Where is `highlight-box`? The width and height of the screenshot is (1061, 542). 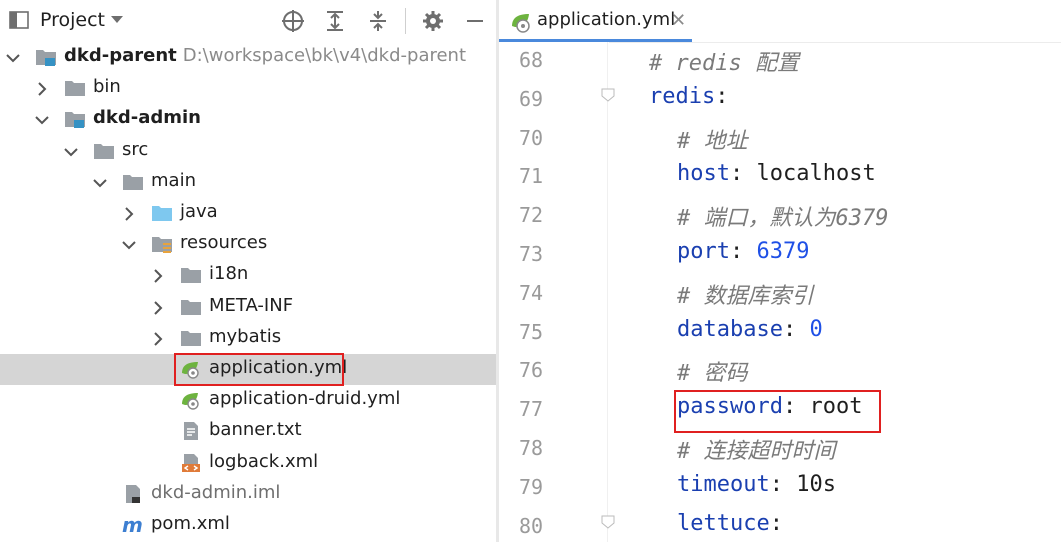
highlight-box is located at coordinates (259, 369).